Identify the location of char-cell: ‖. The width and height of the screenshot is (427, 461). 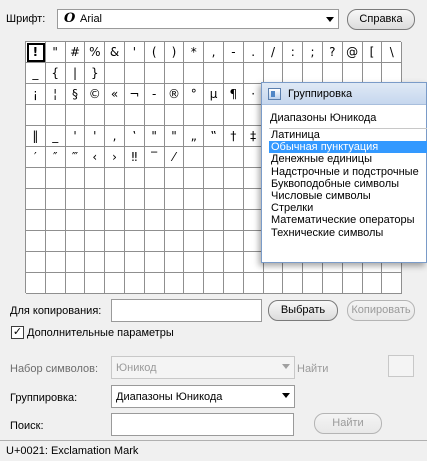
(36, 136).